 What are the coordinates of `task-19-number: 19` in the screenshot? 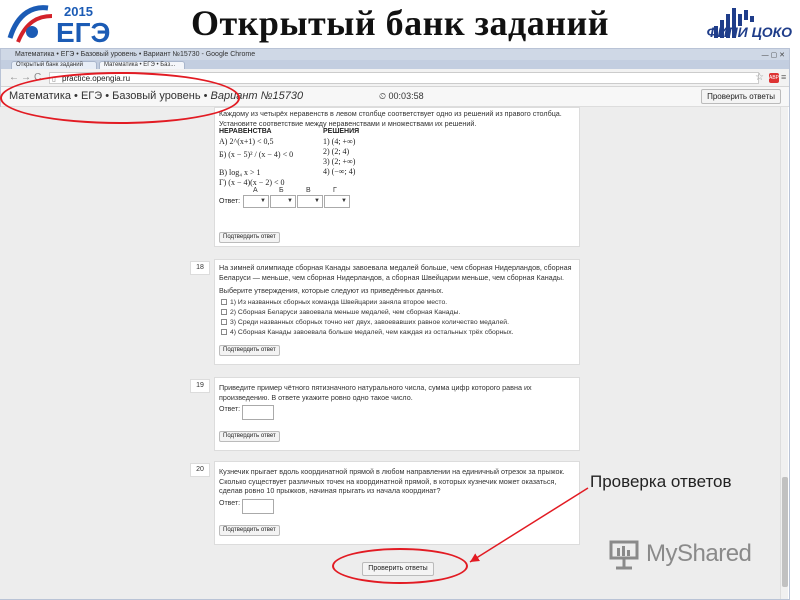 It's located at (200, 386).